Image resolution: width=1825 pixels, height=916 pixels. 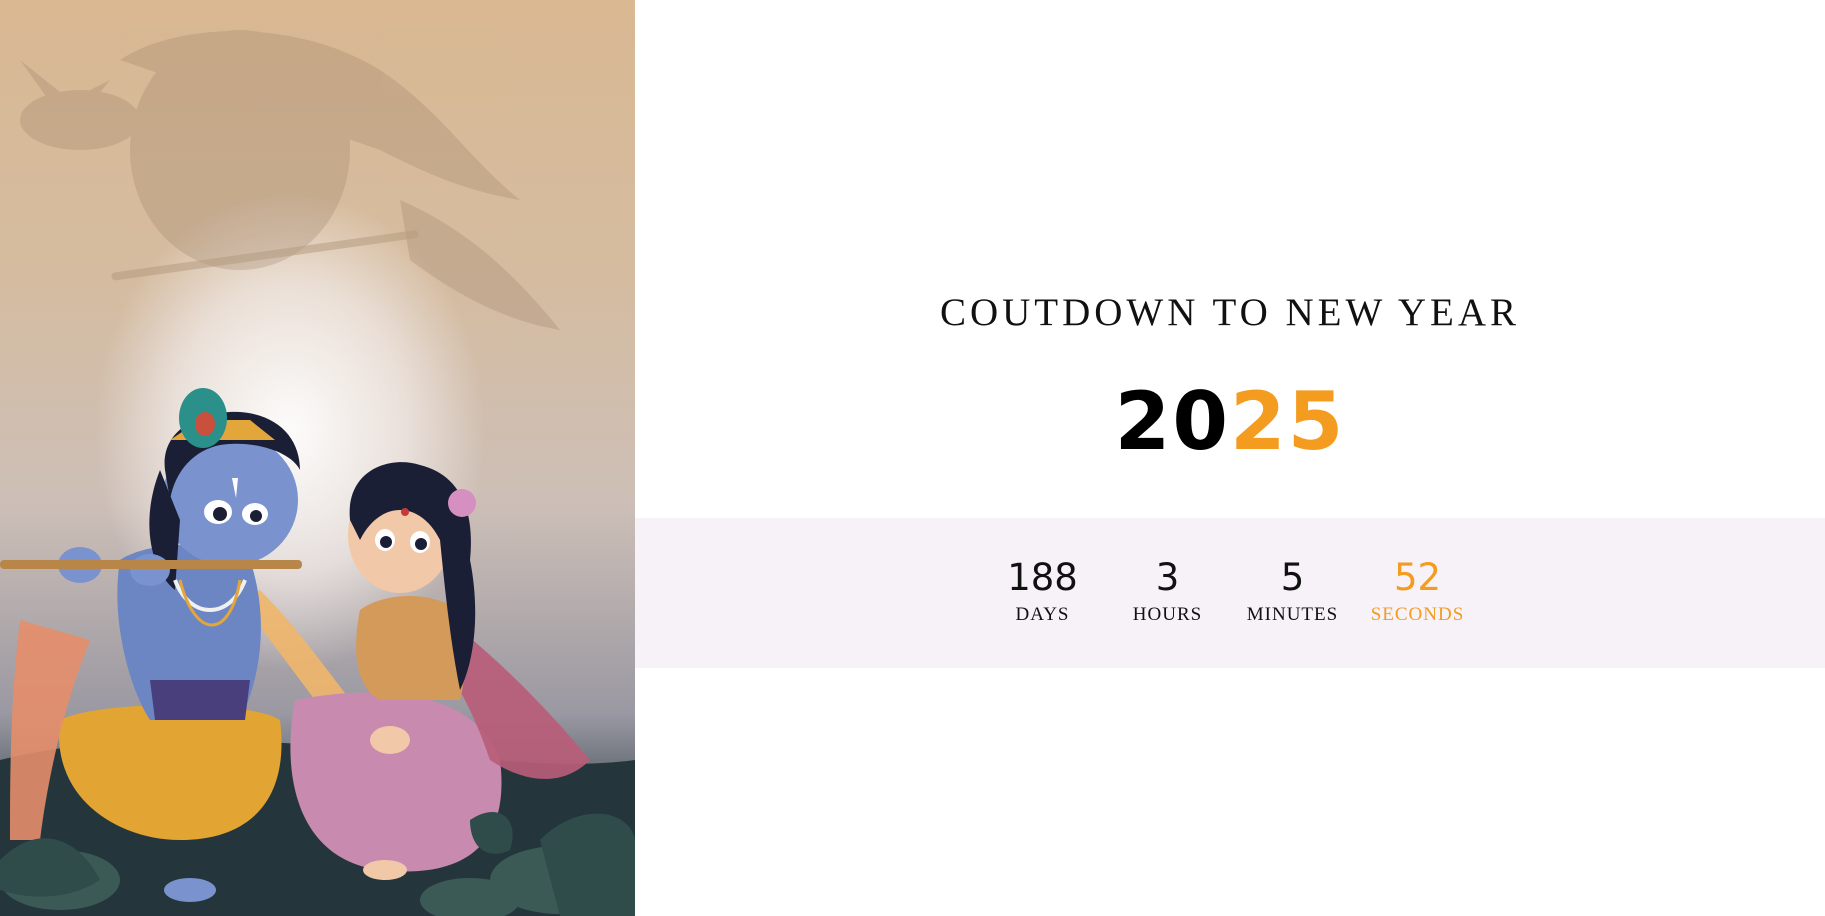 I want to click on countdown-hours: 3 HOURS, so click(x=1167, y=591).